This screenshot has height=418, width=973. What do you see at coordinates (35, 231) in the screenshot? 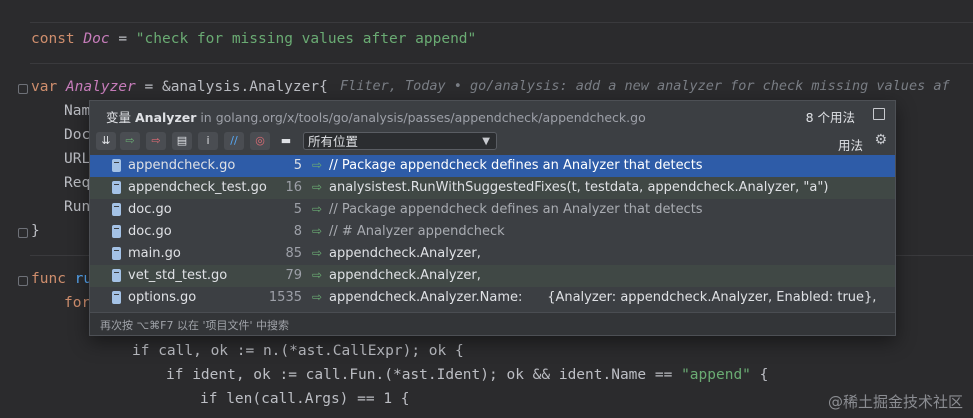
I see `code-close-brace: }` at bounding box center [35, 231].